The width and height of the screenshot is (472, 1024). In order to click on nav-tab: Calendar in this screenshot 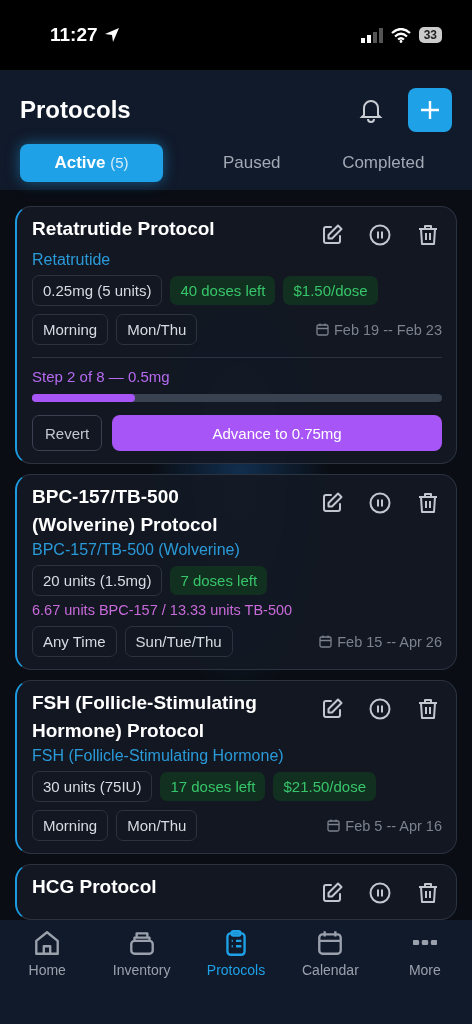, I will do `click(330, 976)`.